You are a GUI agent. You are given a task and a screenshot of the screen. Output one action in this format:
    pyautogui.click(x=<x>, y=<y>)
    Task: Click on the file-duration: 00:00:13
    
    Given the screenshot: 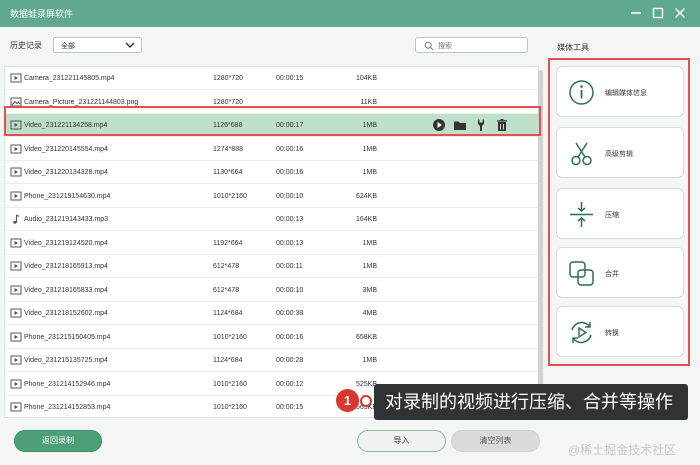 What is the action you would take?
    pyautogui.click(x=290, y=243)
    